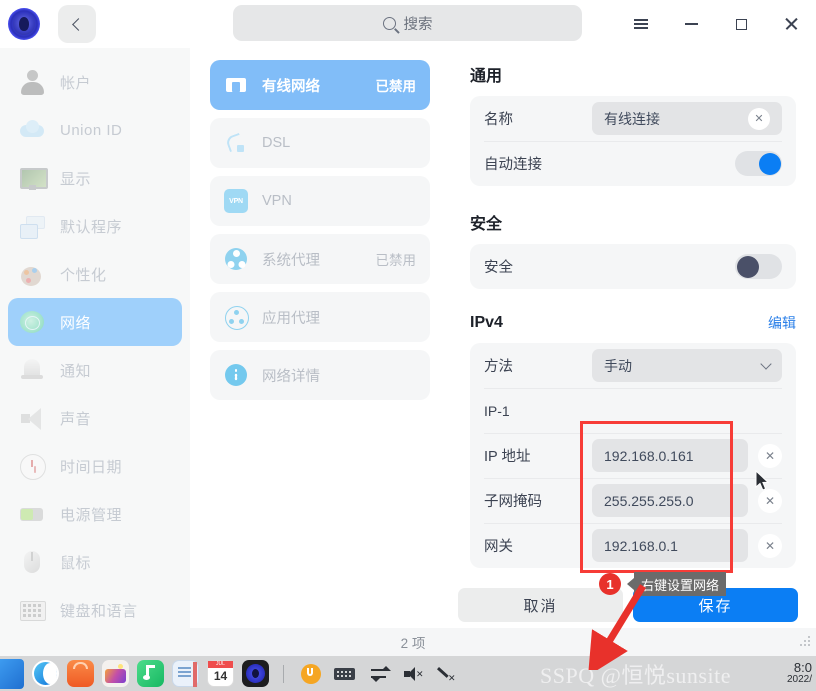 The image size is (816, 691). Describe the element at coordinates (311, 674) in the screenshot. I see `union-icon` at that location.